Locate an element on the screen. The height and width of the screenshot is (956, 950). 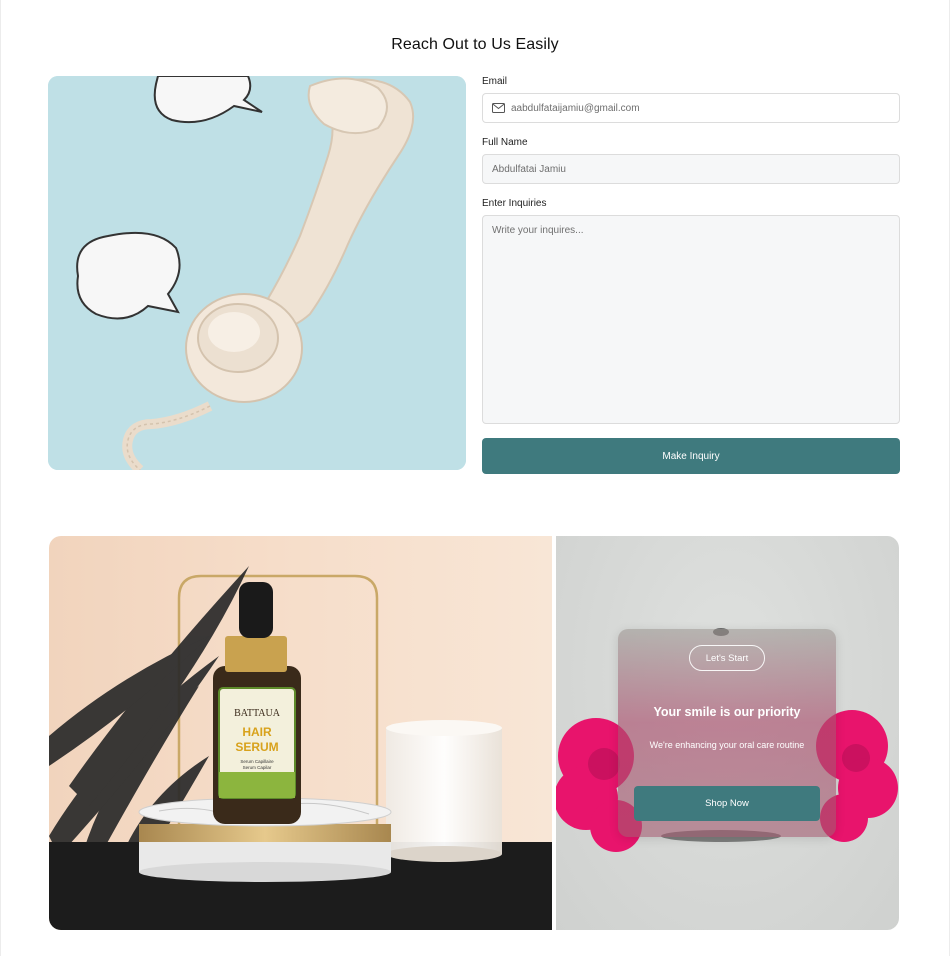
section-title: Reach Out to Us Easily is located at coordinates (475, 44).